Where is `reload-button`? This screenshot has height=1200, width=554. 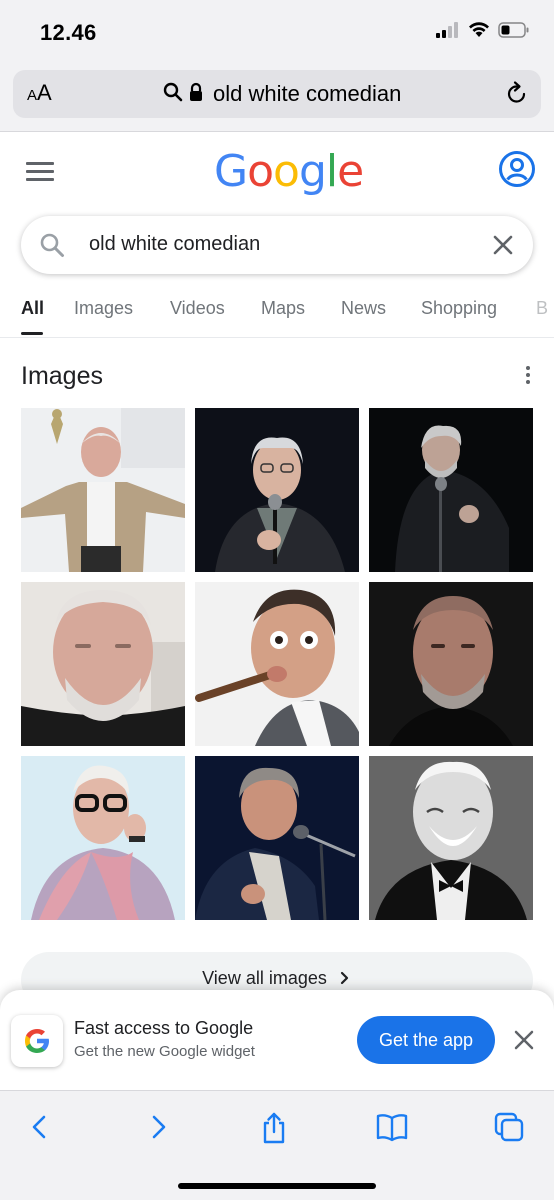 reload-button is located at coordinates (517, 94).